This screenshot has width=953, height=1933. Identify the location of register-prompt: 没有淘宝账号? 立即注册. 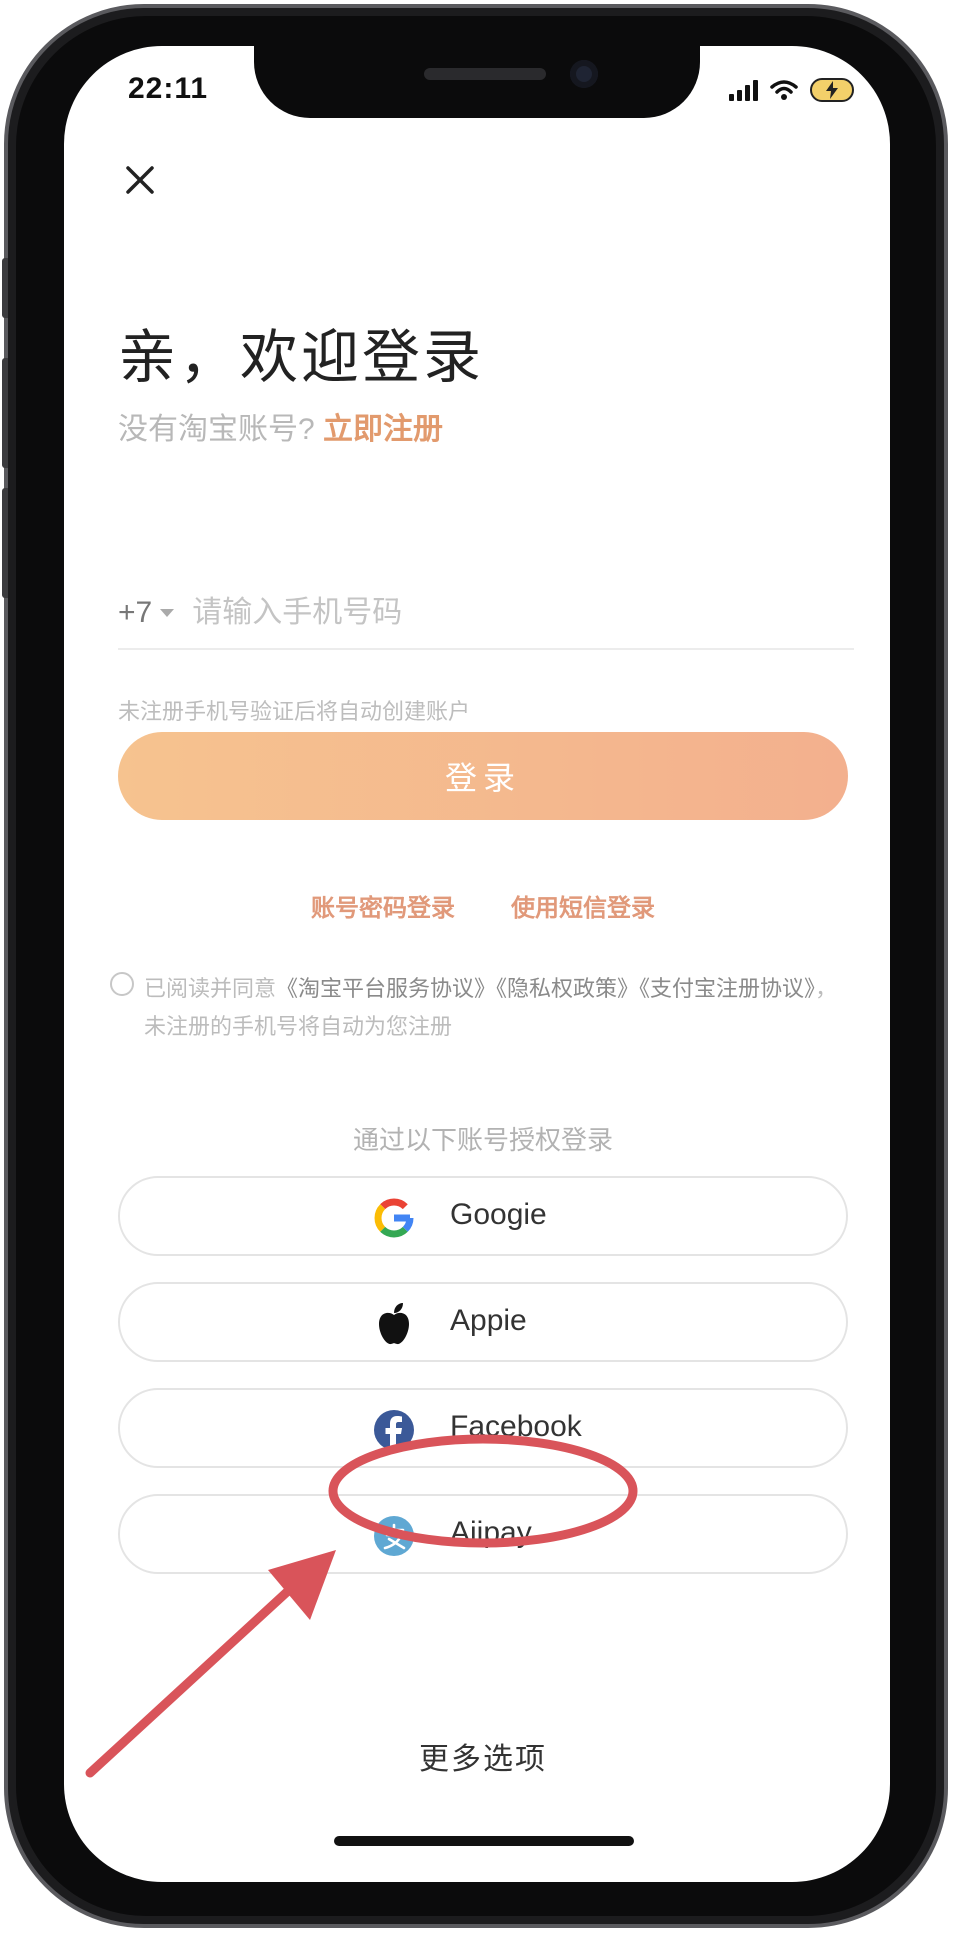
(280, 426).